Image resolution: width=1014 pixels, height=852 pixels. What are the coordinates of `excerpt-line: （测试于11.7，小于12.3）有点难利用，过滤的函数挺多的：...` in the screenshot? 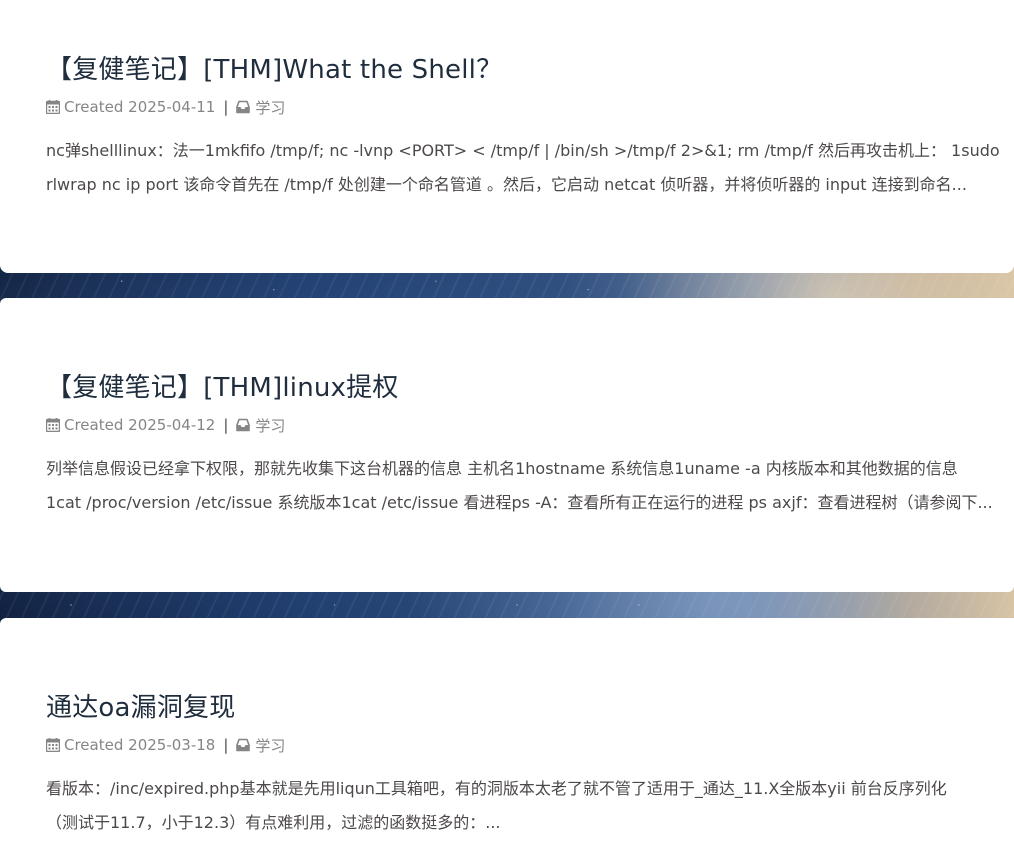 It's located at (273, 822).